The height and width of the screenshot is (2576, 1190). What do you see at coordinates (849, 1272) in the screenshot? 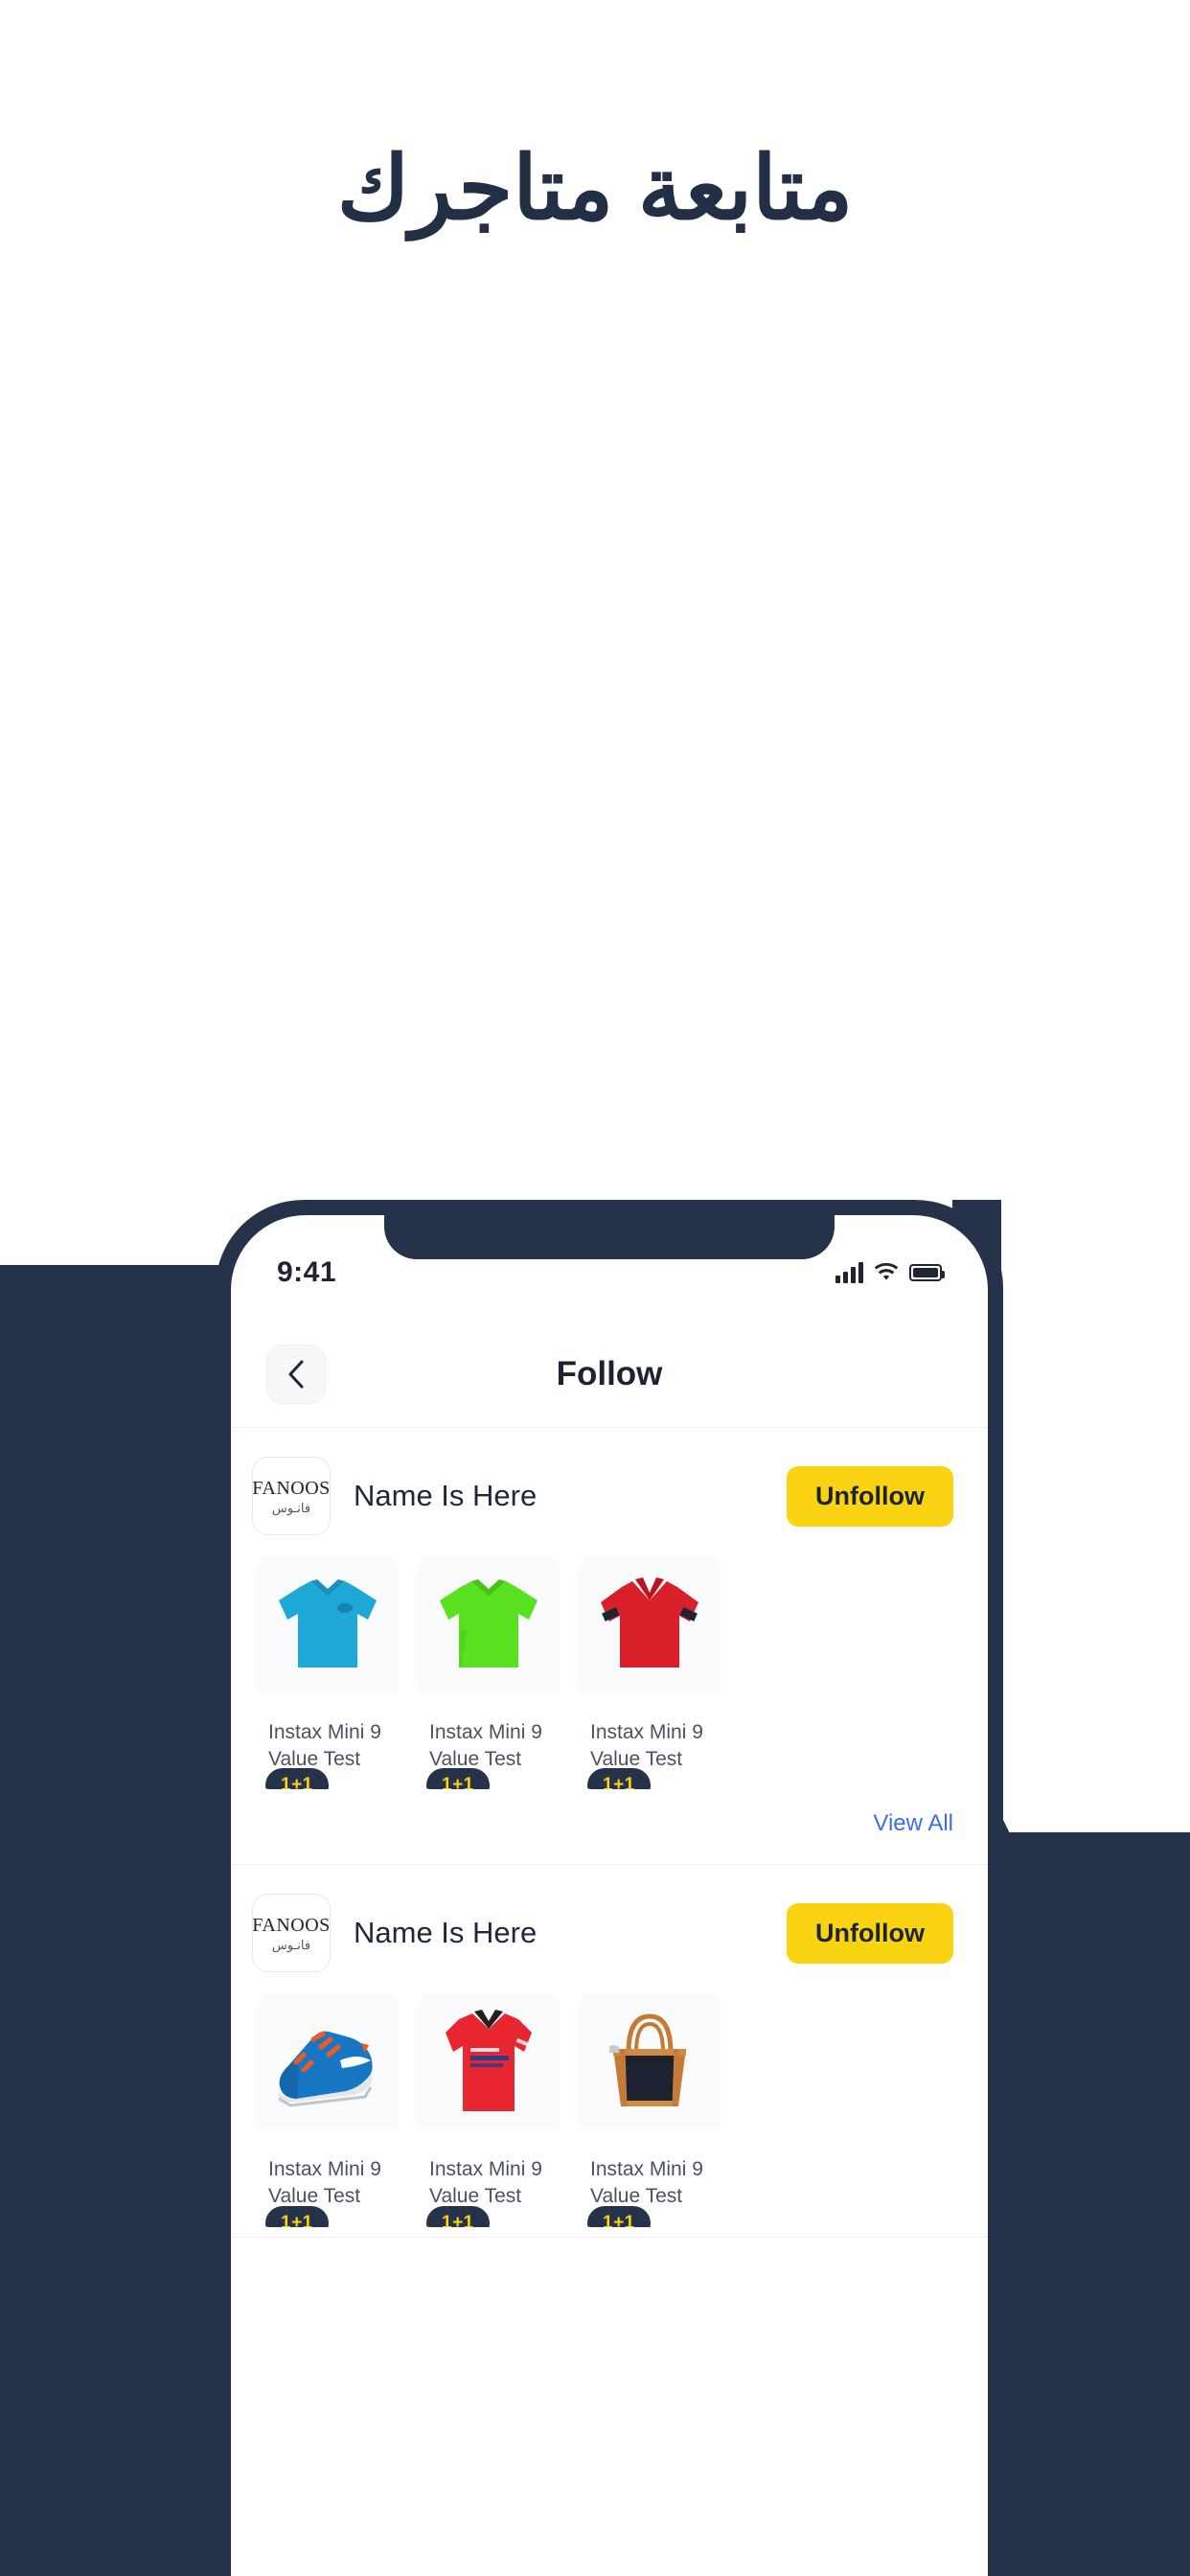
I see `signal-icon` at bounding box center [849, 1272].